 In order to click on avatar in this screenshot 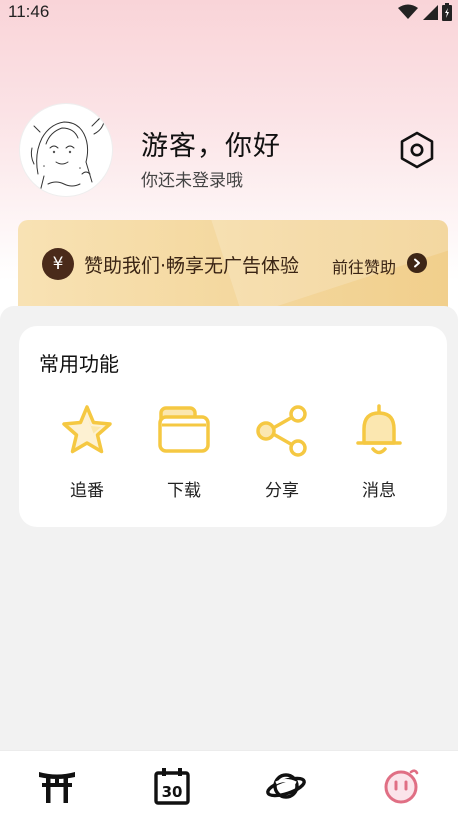, I will do `click(66, 150)`.